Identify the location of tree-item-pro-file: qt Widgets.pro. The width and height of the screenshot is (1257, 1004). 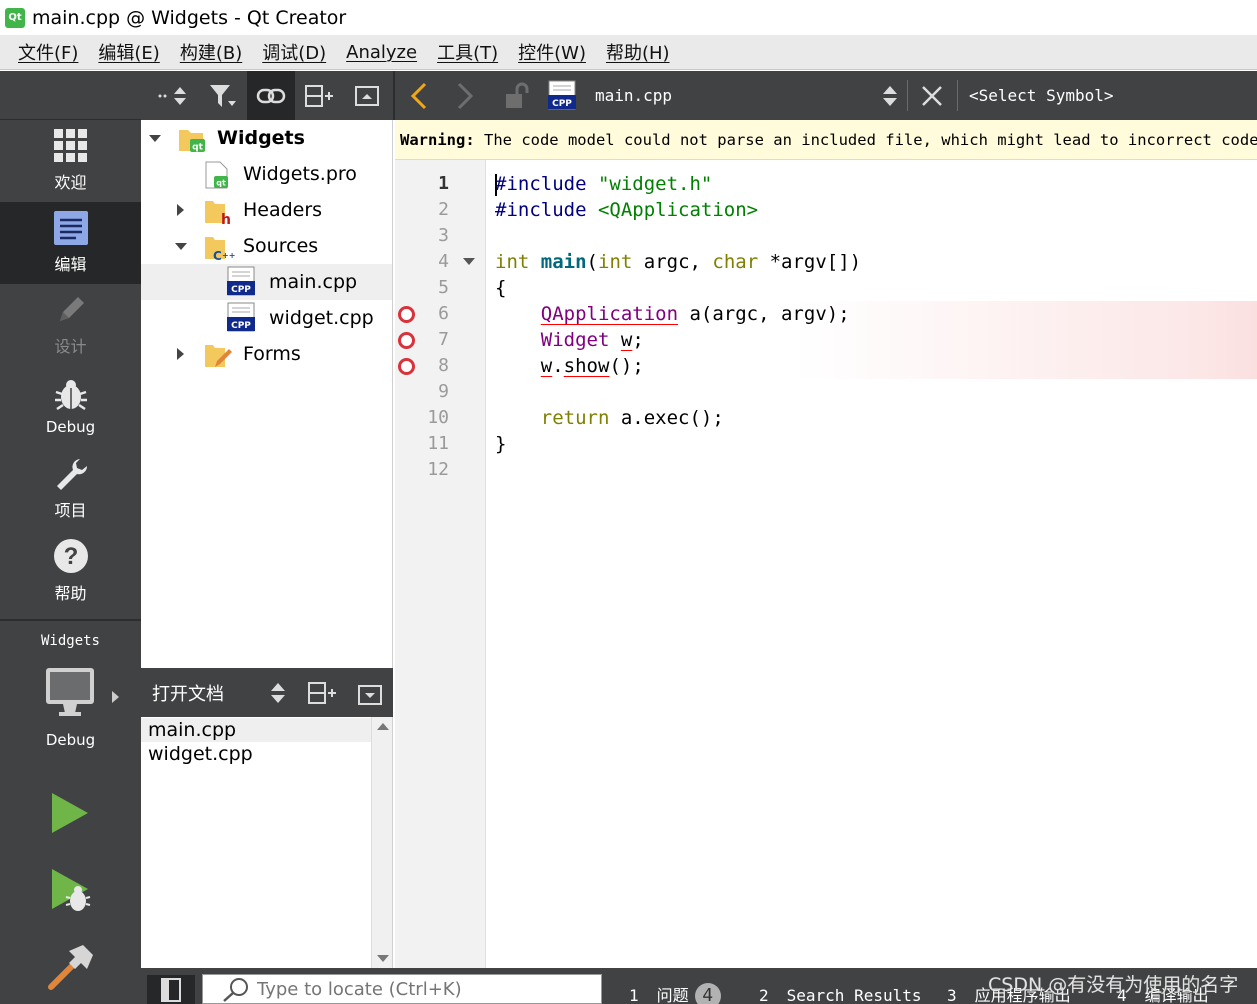
(266, 174).